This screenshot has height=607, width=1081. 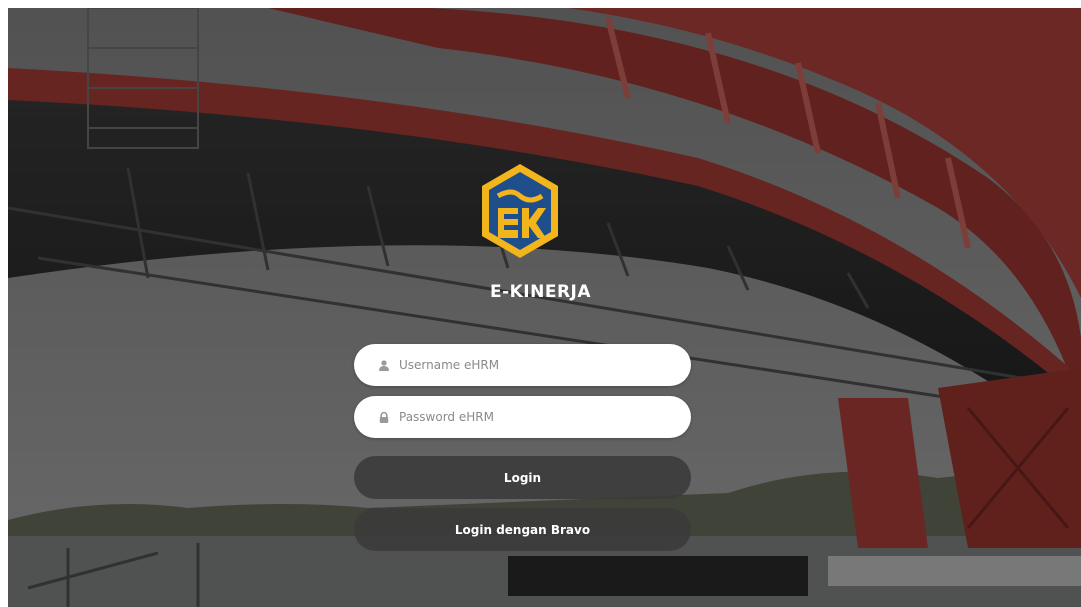 I want to click on password-field, so click(x=522, y=417).